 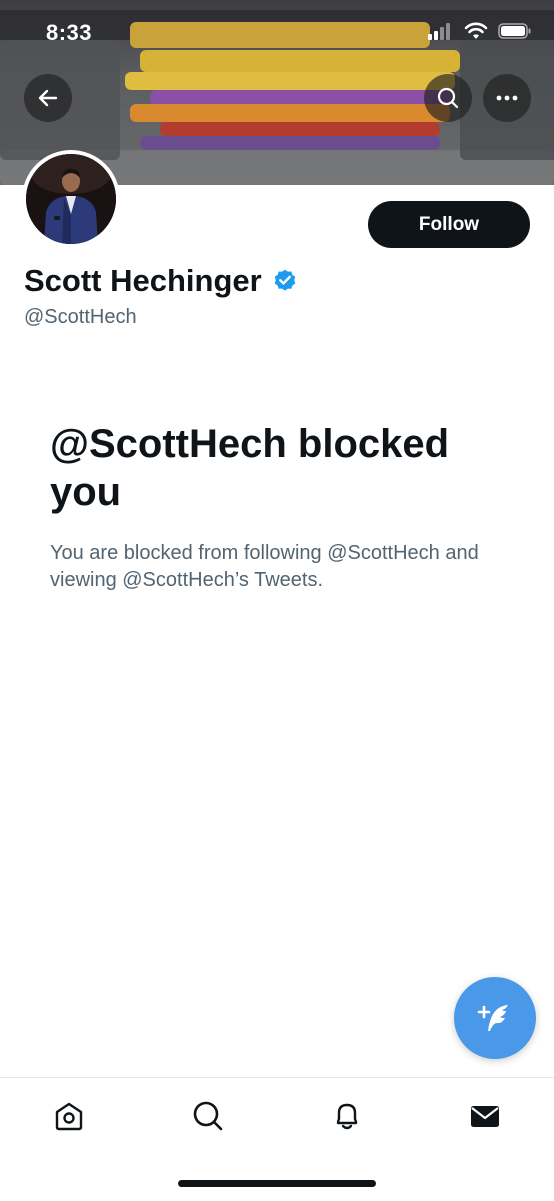 I want to click on status-icons, so click(x=480, y=31).